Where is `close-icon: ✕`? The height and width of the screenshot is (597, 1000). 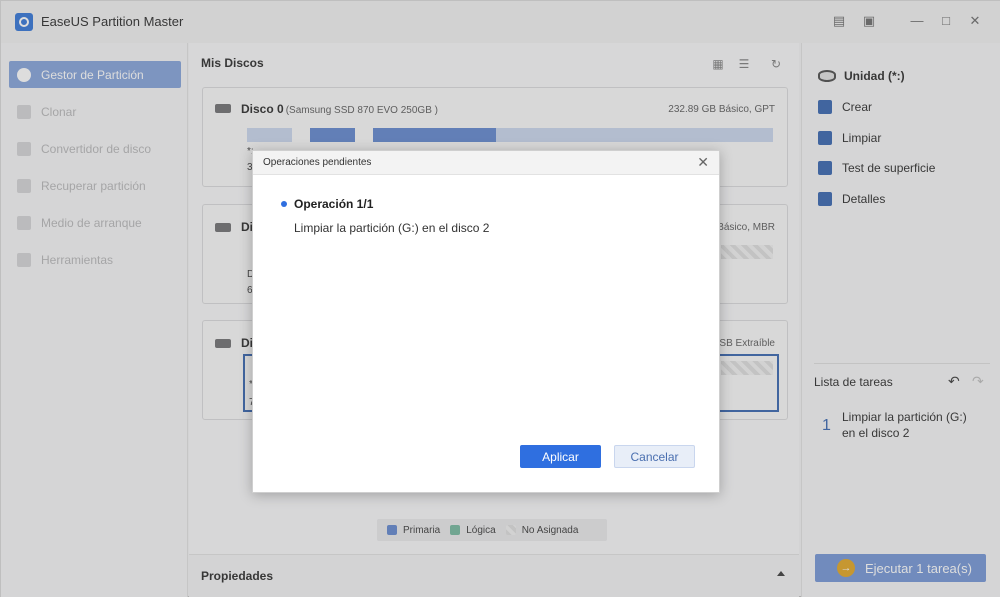 close-icon: ✕ is located at coordinates (703, 162).